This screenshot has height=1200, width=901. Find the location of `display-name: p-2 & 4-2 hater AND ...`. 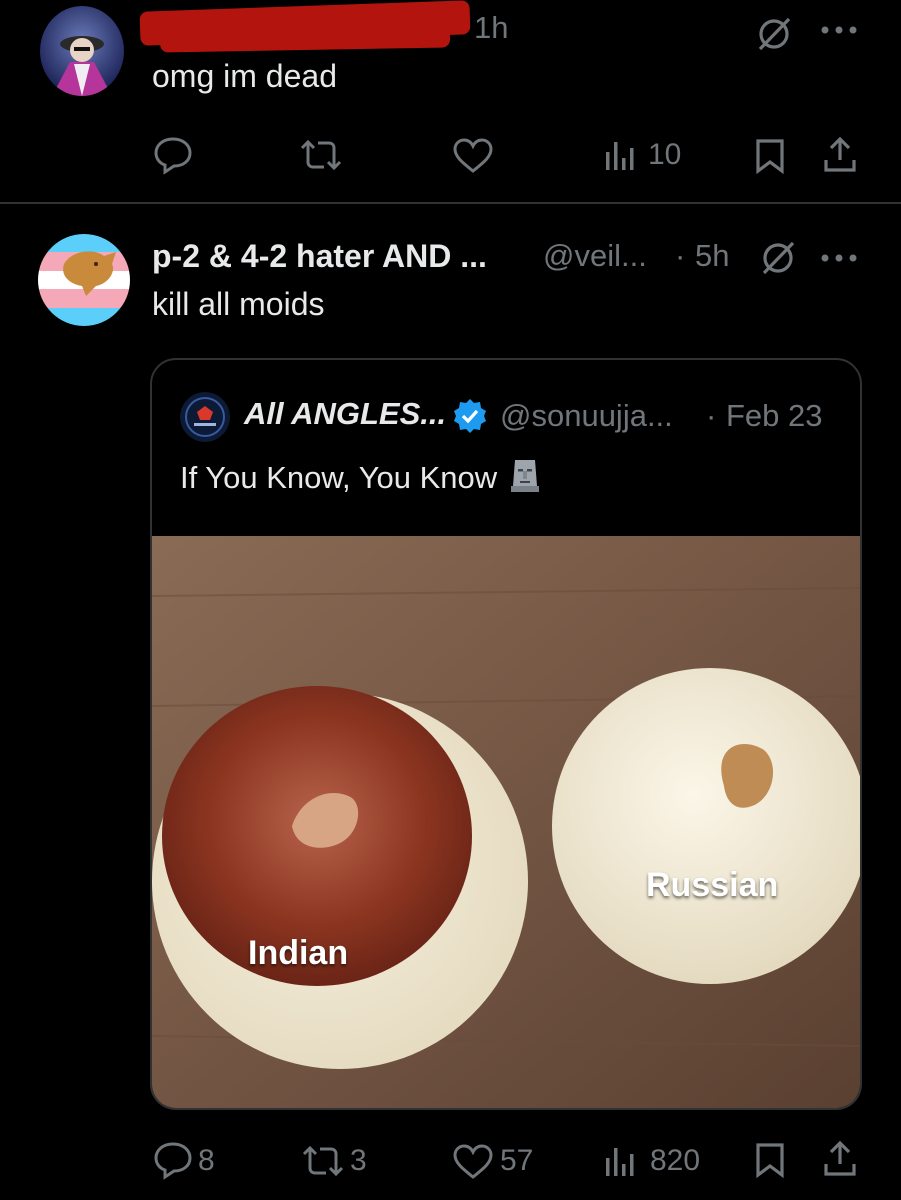

display-name: p-2 & 4-2 hater AND ... is located at coordinates (319, 256).